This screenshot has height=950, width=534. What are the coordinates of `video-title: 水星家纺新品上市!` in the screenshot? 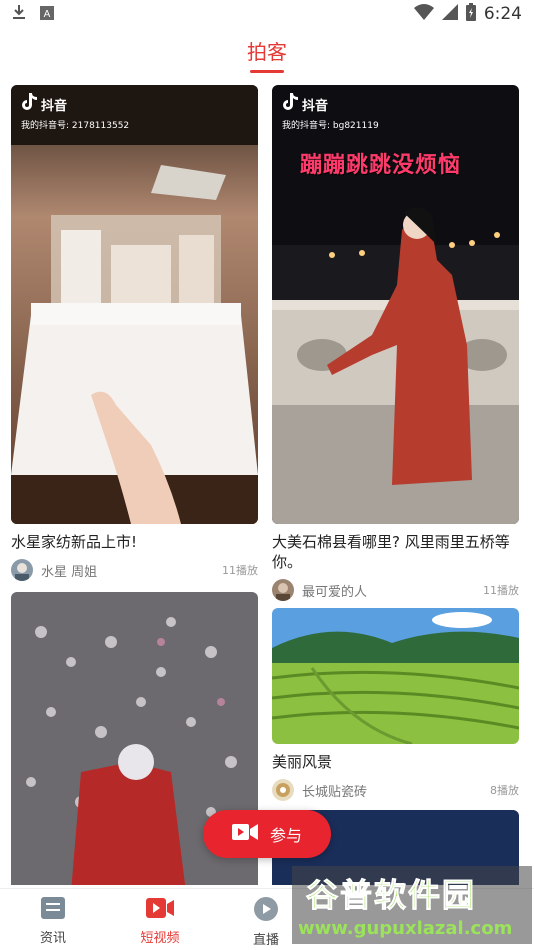 It's located at (134, 542).